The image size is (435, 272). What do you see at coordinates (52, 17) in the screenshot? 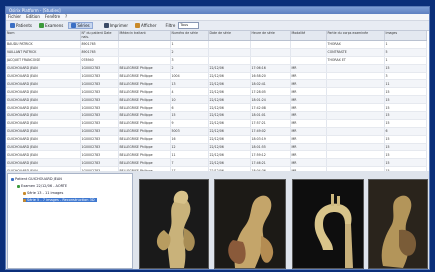
I see `menu-window: Fenêtre` at bounding box center [52, 17].